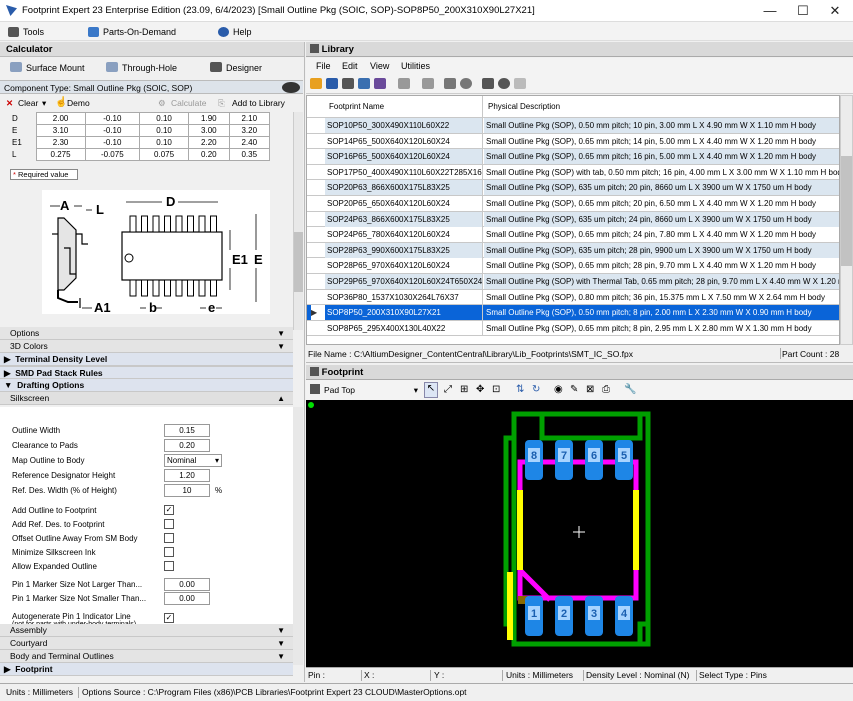 The height and width of the screenshot is (701, 853). I want to click on redo-icon, so click(428, 83).